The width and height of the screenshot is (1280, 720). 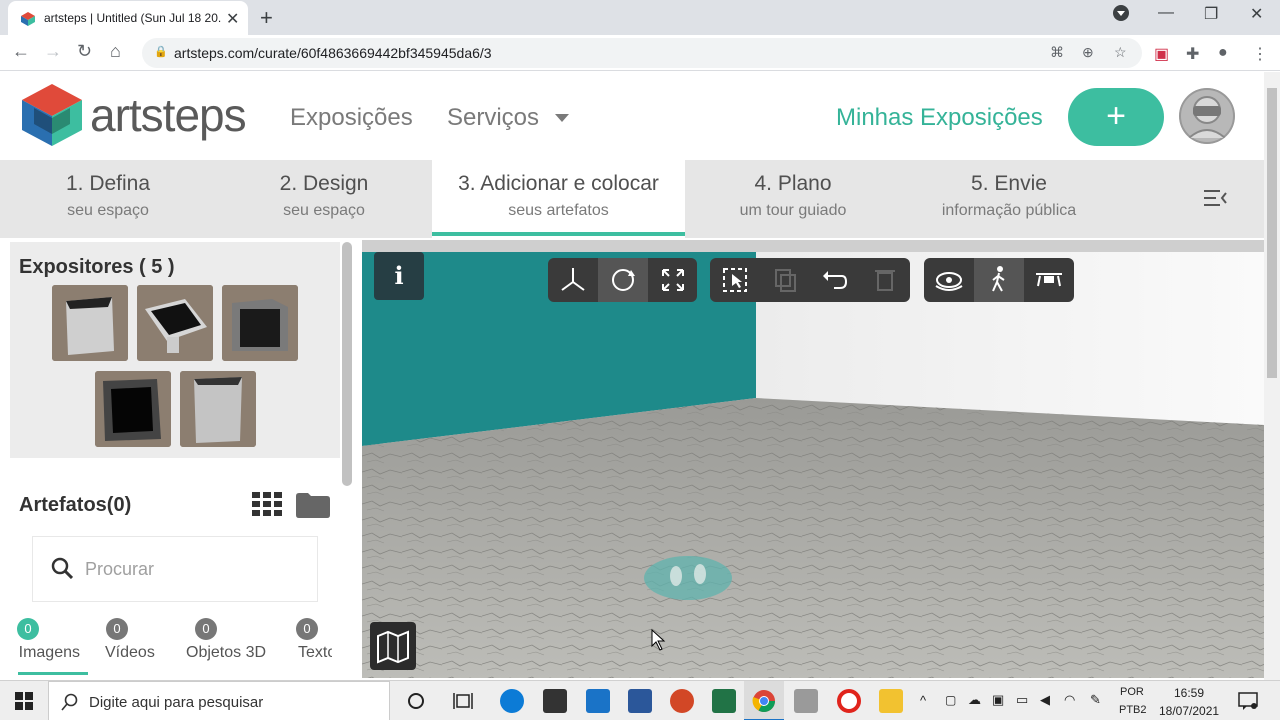 I want to click on close-window-icon: ✕, so click(x=1256, y=14).